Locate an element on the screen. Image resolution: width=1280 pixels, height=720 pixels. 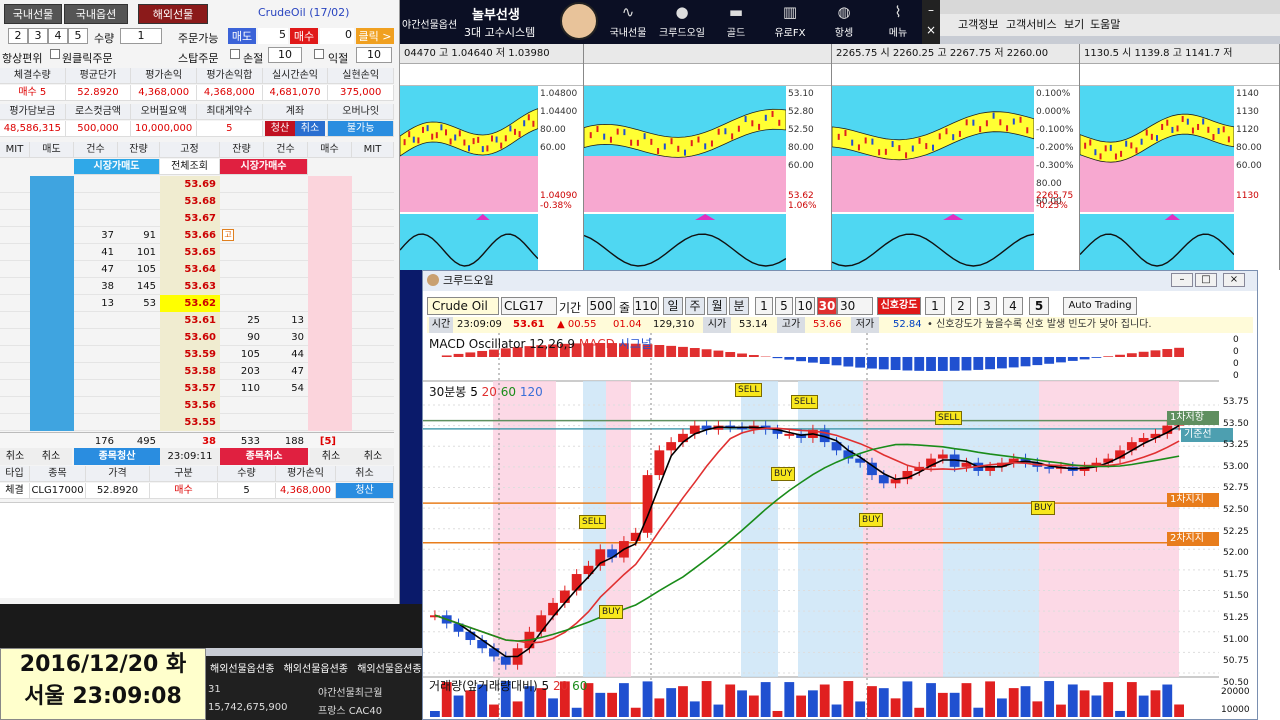
night-menu: 야간선물옵션 is located at coordinates (429, 23).